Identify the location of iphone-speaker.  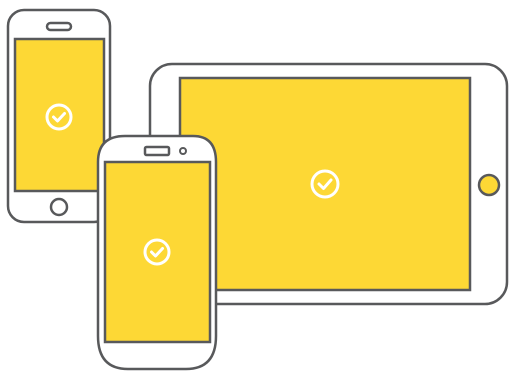
(59, 26).